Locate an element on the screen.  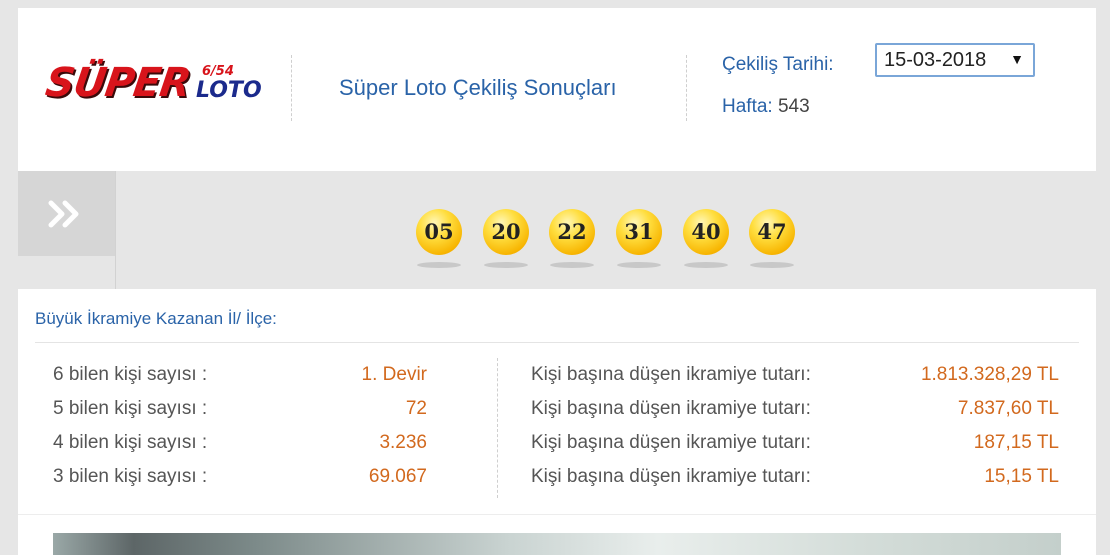
draw-date-select: 15-03-2018 ▼ is located at coordinates (955, 60).